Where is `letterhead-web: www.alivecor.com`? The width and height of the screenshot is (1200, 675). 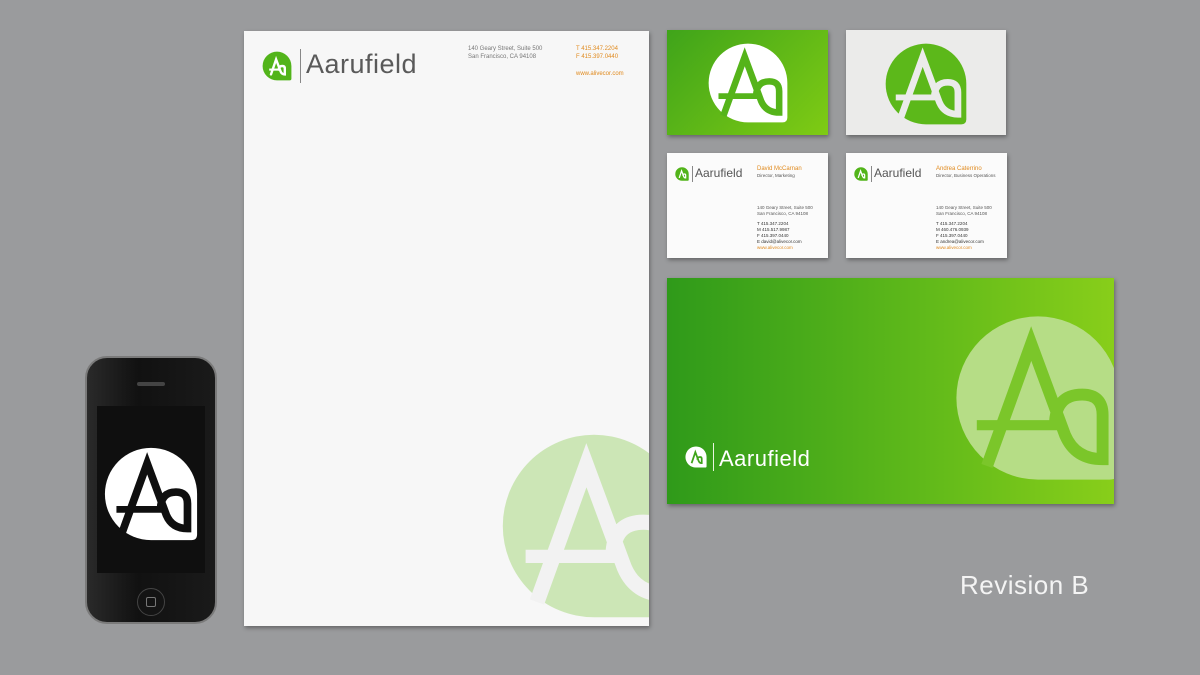
letterhead-web: www.alivecor.com is located at coordinates (600, 74).